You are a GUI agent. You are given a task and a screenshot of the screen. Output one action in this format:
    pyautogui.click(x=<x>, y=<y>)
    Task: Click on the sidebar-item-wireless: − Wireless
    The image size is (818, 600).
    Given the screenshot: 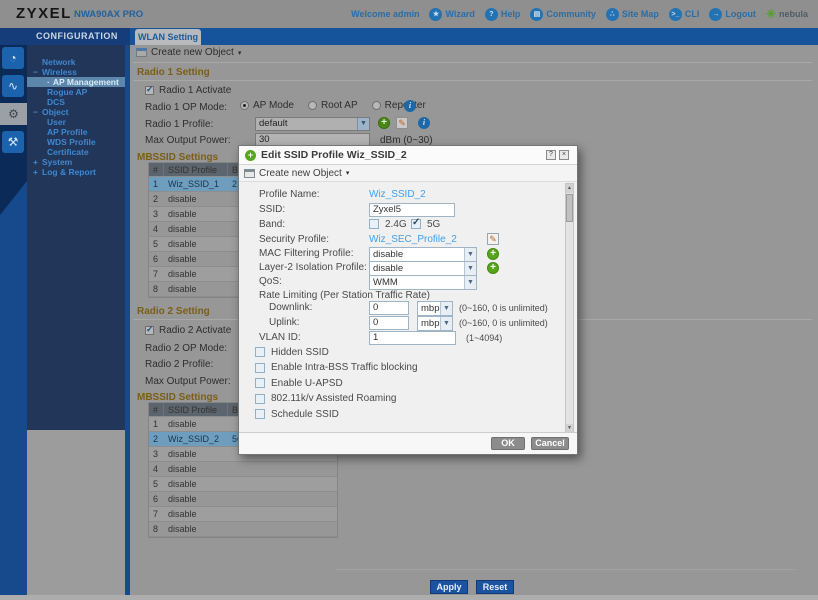 What is the action you would take?
    pyautogui.click(x=76, y=72)
    